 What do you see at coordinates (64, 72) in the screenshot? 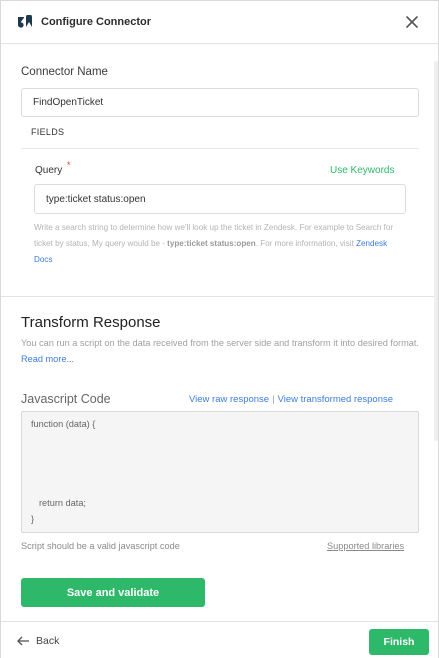
I see `connector-name-label: Connector Name` at bounding box center [64, 72].